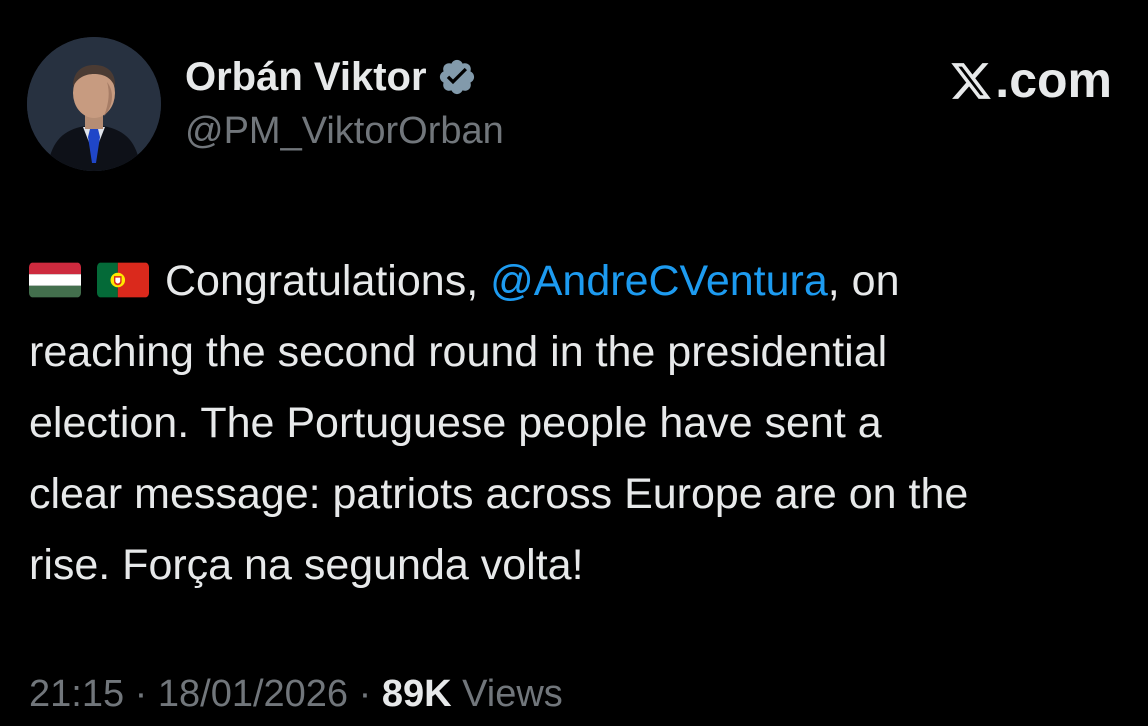  What do you see at coordinates (457, 77) in the screenshot?
I see `verified-badge-icon` at bounding box center [457, 77].